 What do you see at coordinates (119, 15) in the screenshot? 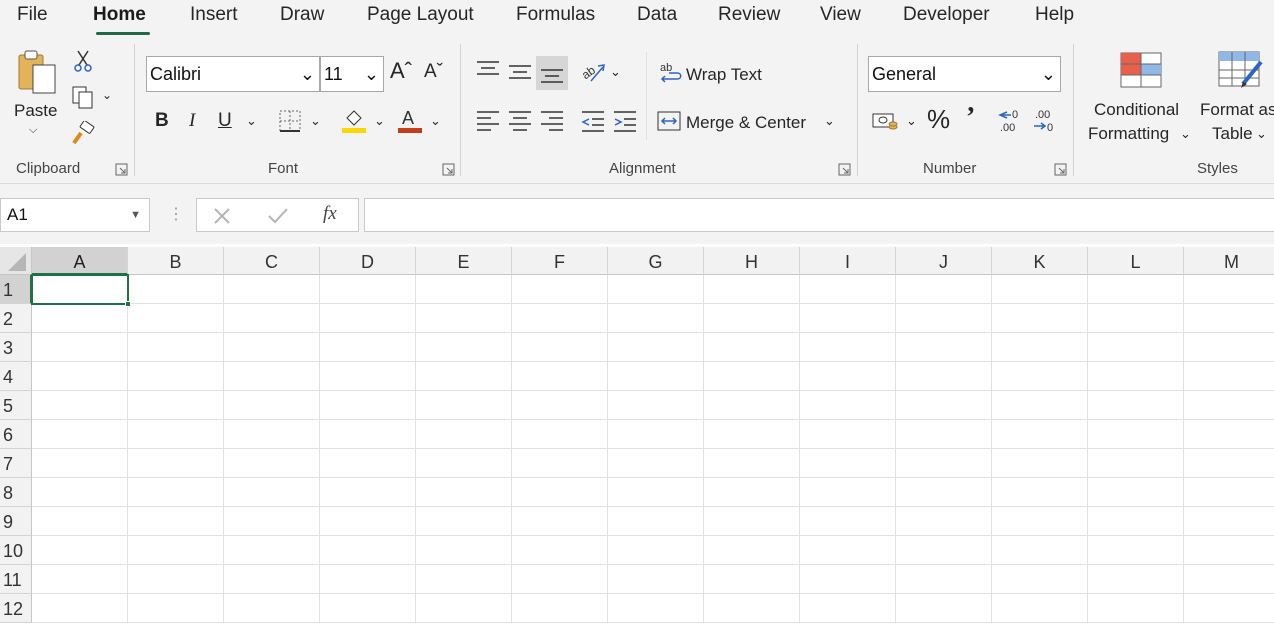
I see `tab-home: Home` at bounding box center [119, 15].